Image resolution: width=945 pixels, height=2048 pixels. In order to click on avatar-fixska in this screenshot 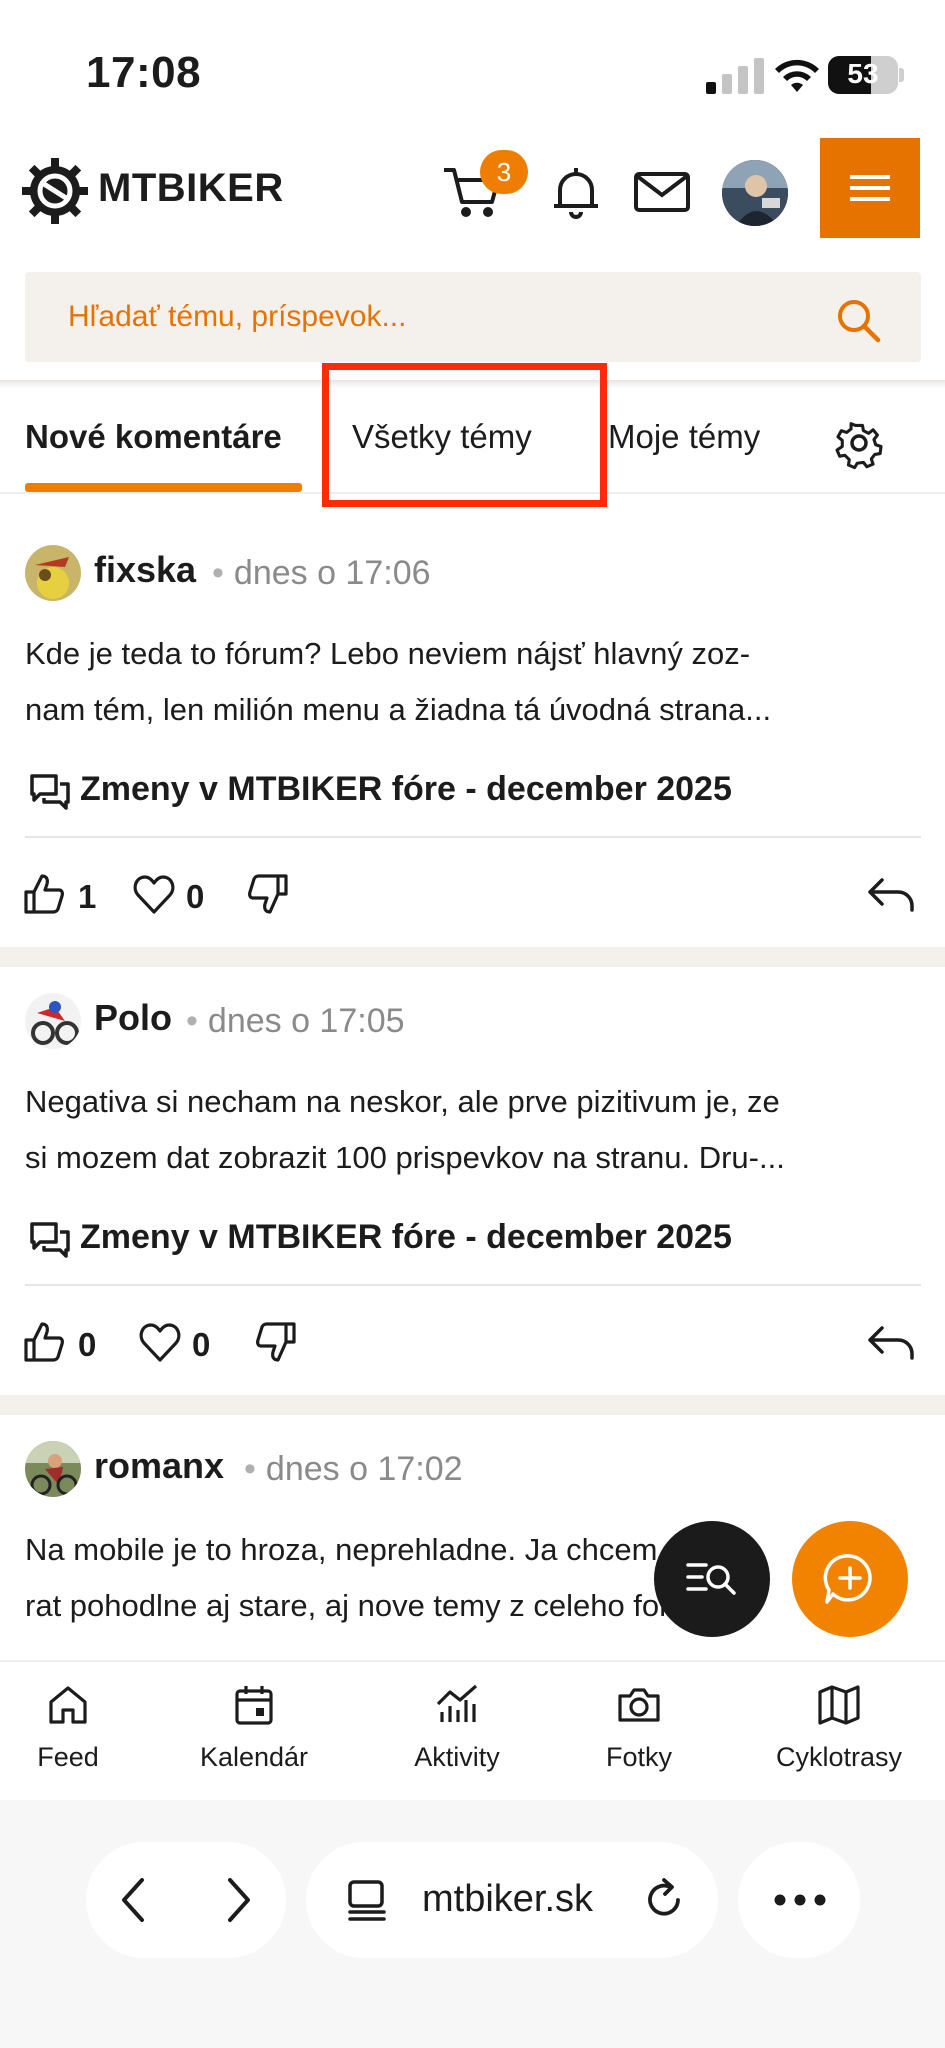, I will do `click(53, 573)`.